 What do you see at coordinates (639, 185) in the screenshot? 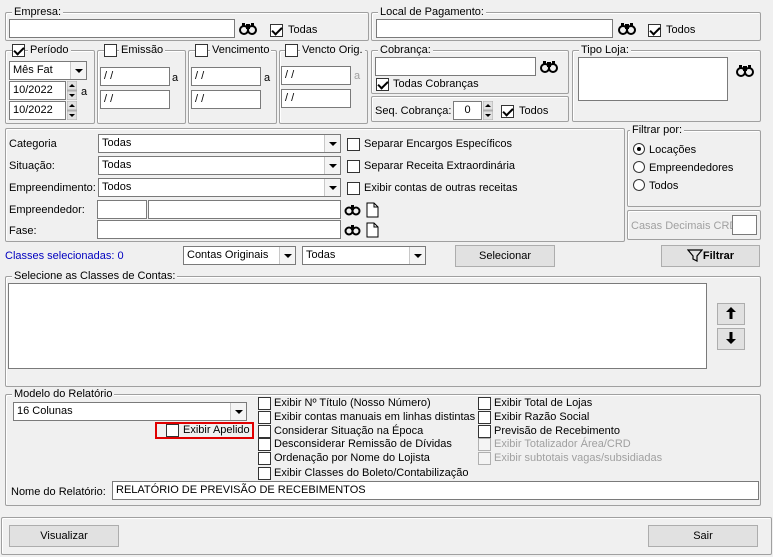
I see `filtrar-todos-radio` at bounding box center [639, 185].